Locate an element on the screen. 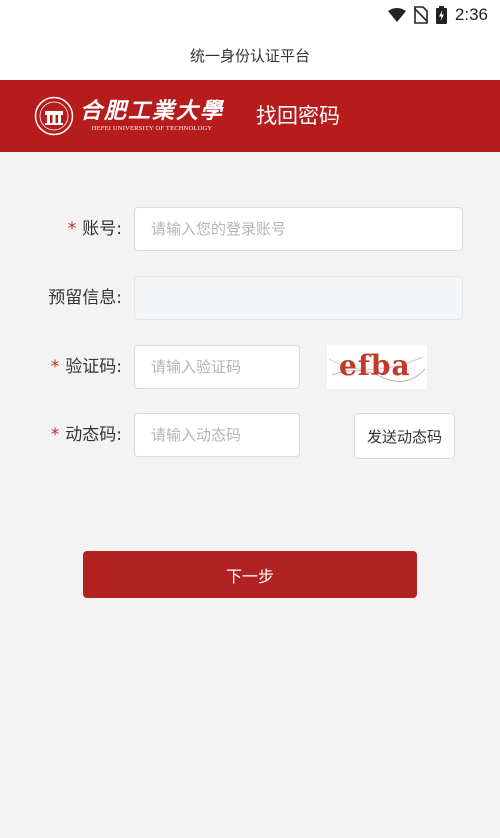  captcha-row: *验证码: efba is located at coordinates (250, 367).